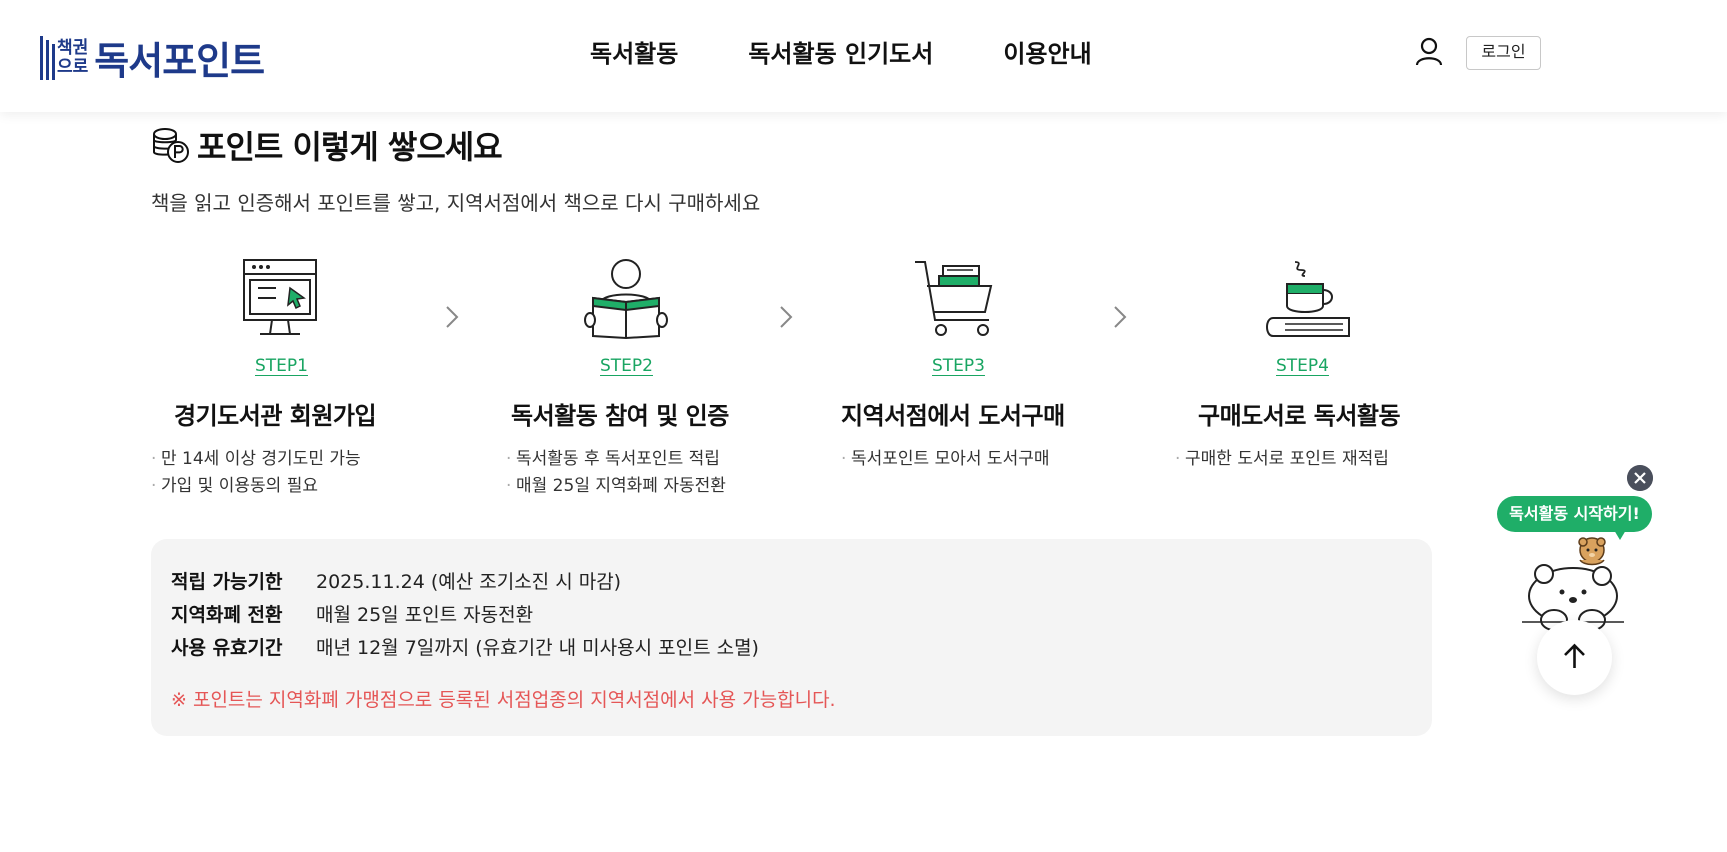 The image size is (1727, 852). What do you see at coordinates (281, 366) in the screenshot?
I see `step-label: STEP1` at bounding box center [281, 366].